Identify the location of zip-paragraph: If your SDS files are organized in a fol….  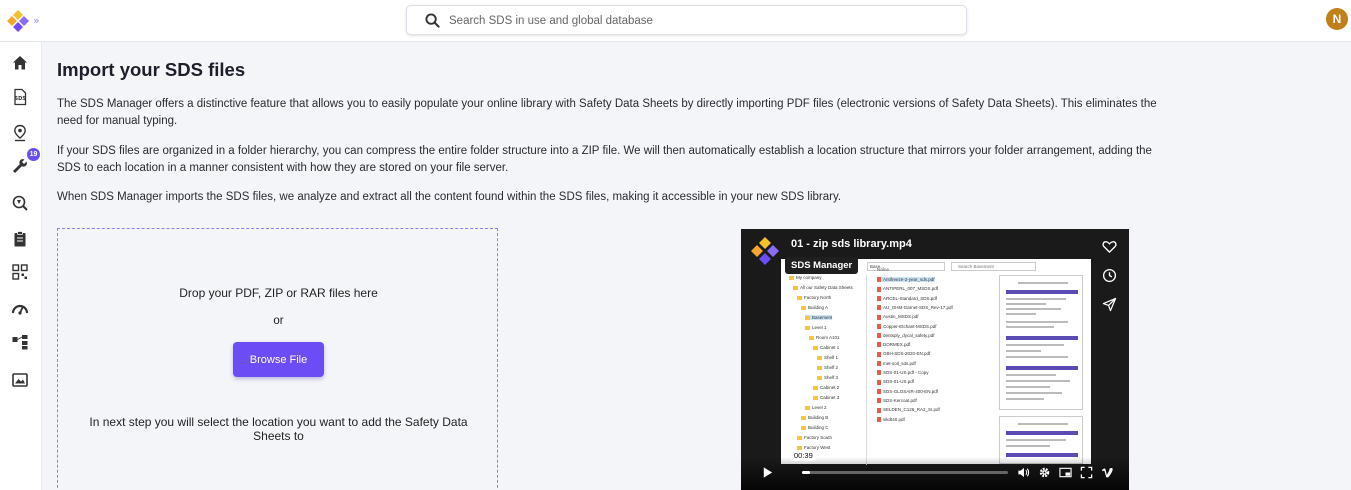
(604, 159).